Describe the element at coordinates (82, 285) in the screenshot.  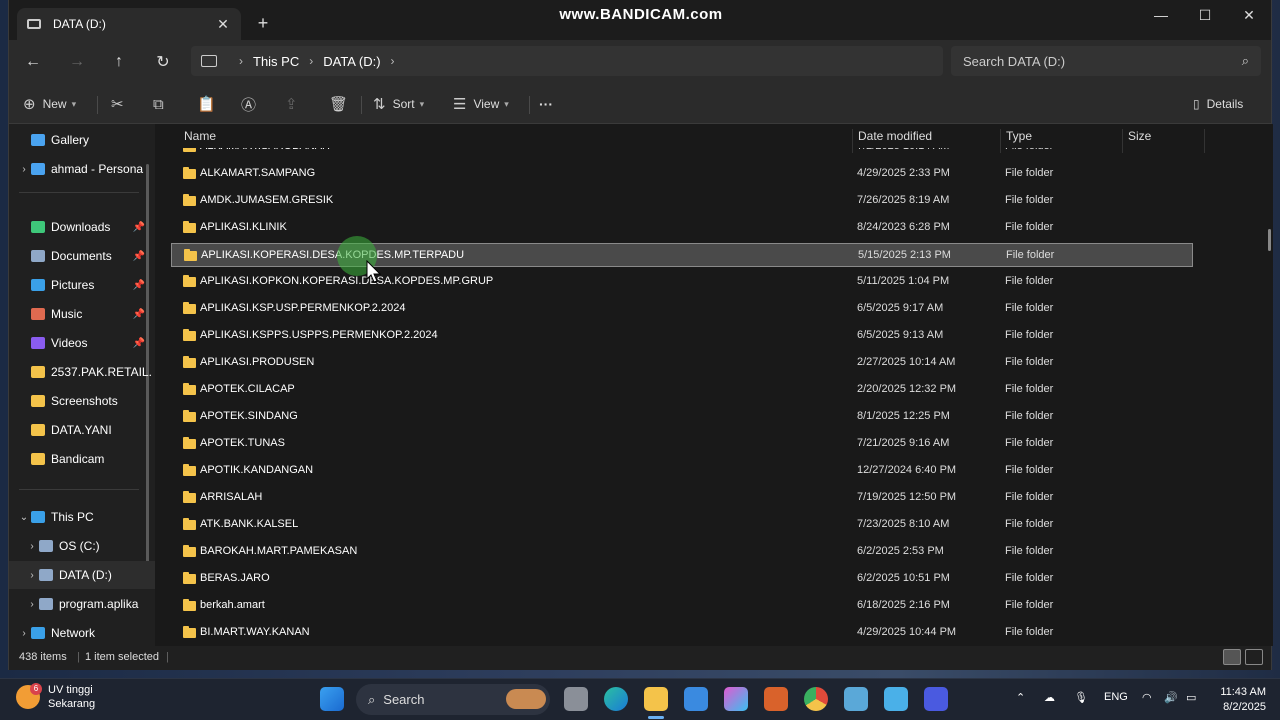
I see `sidebar-item: Pictures 📌` at that location.